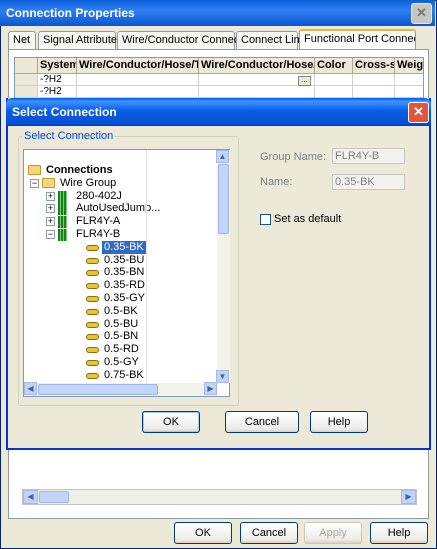 The width and height of the screenshot is (437, 549). I want to click on outer-help-button: Help, so click(399, 533).